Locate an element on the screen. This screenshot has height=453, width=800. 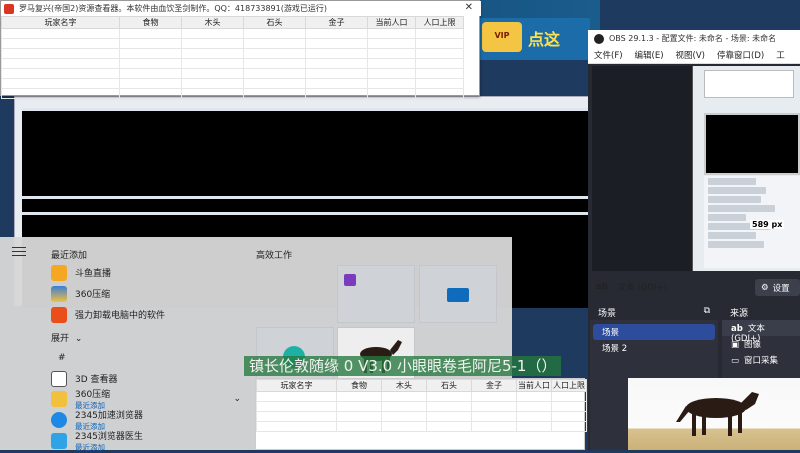
onenote-tile is located at coordinates (376, 294).